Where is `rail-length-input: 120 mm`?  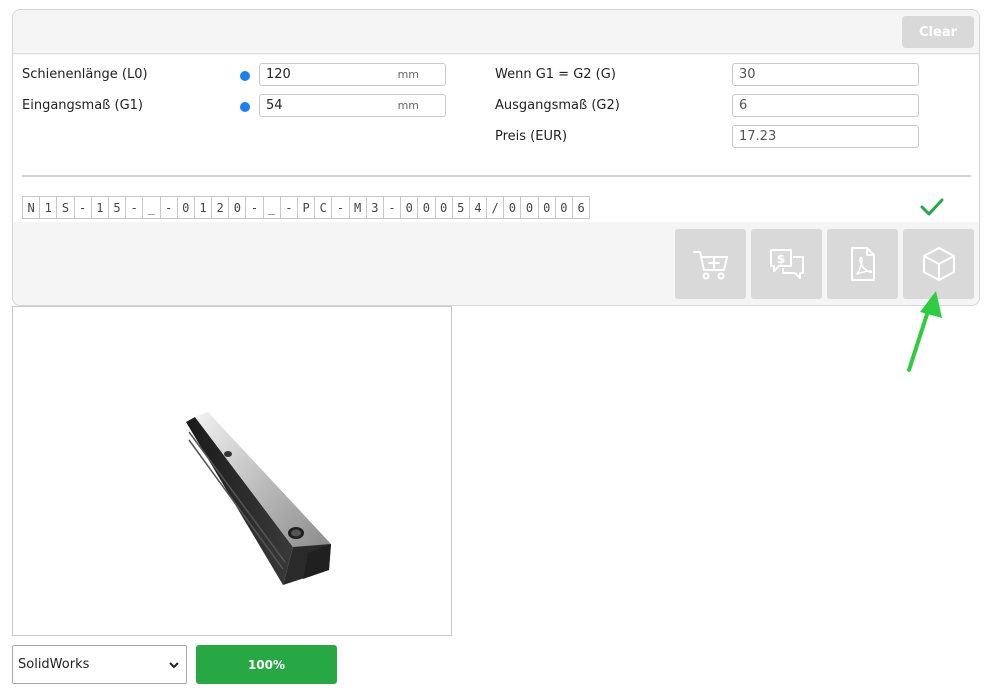
rail-length-input: 120 mm is located at coordinates (352, 74).